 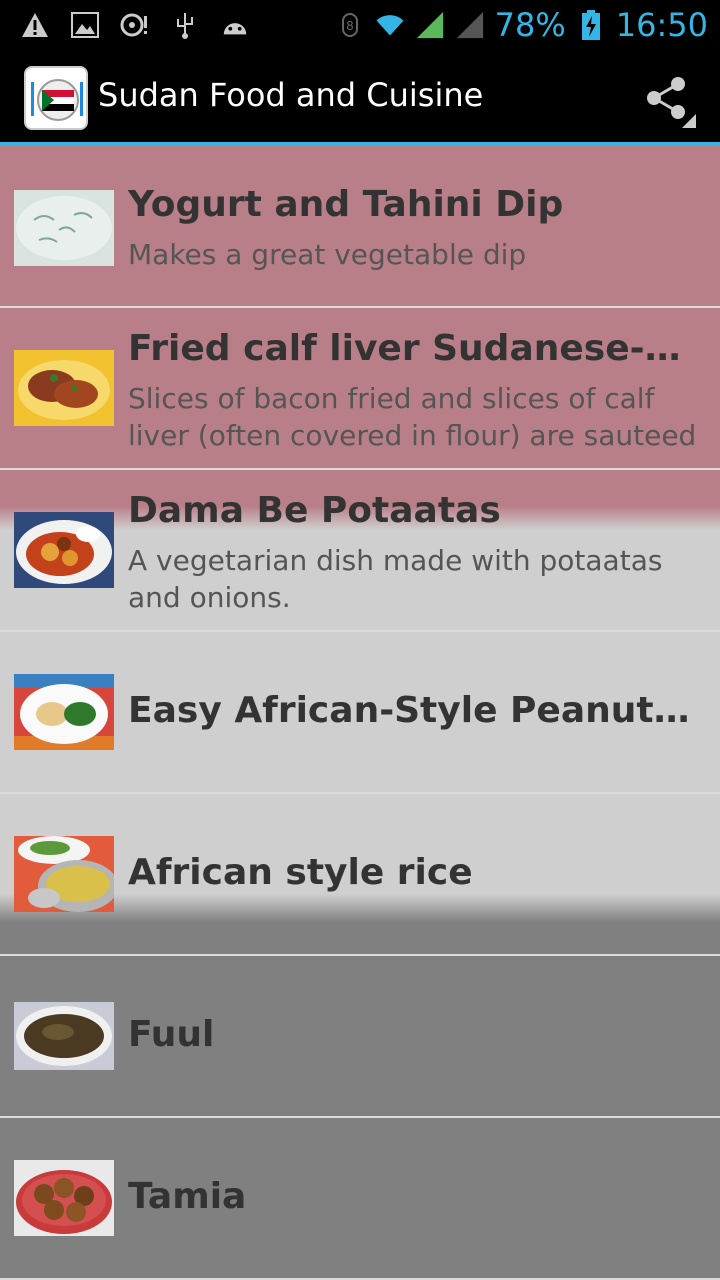 I want to click on recipe-row: Tamia, so click(x=360, y=1199).